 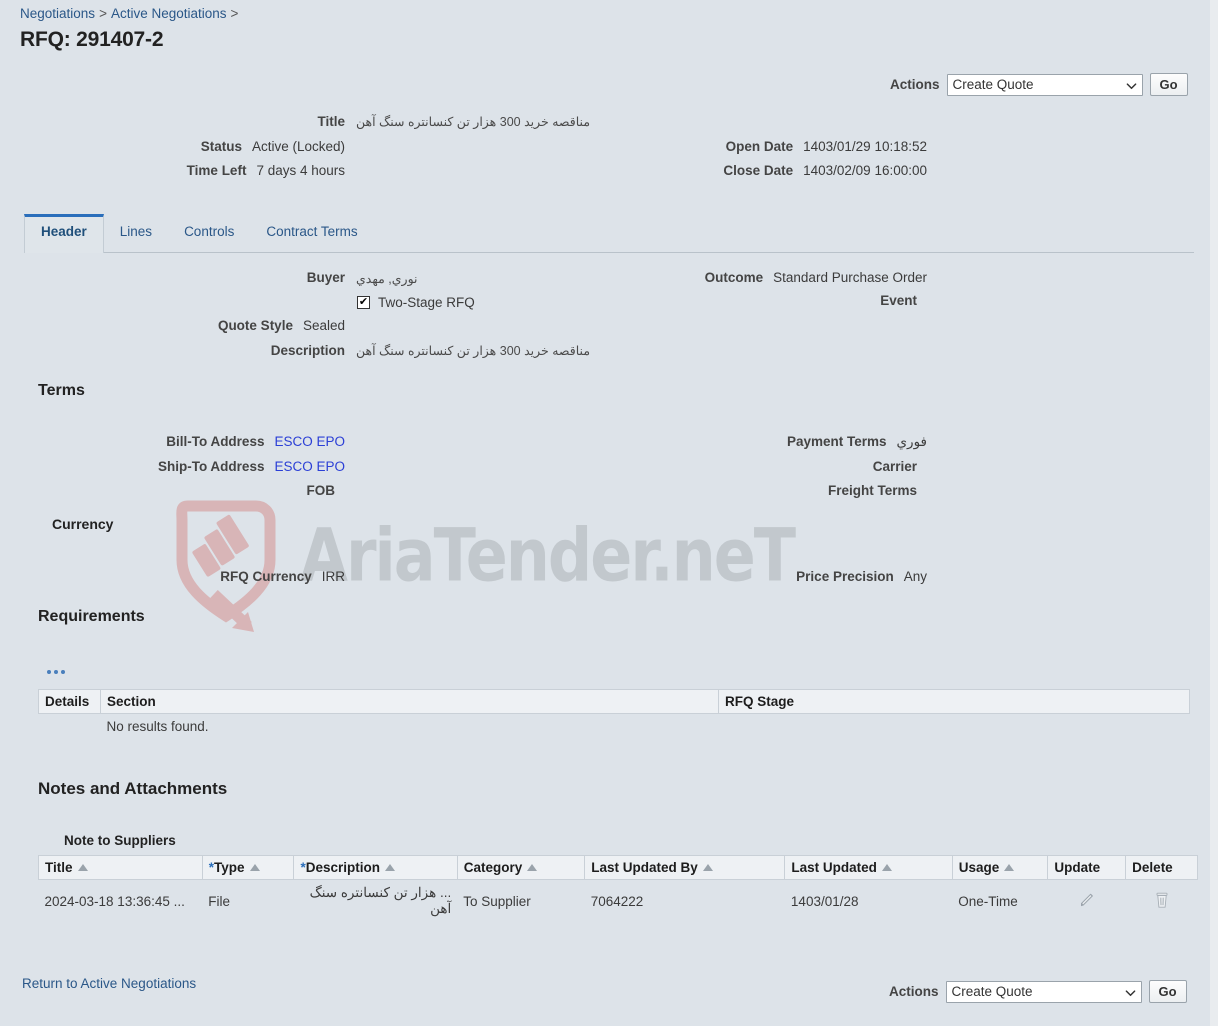 What do you see at coordinates (850, 277) in the screenshot?
I see `outcome-value: Standard Purchase Order` at bounding box center [850, 277].